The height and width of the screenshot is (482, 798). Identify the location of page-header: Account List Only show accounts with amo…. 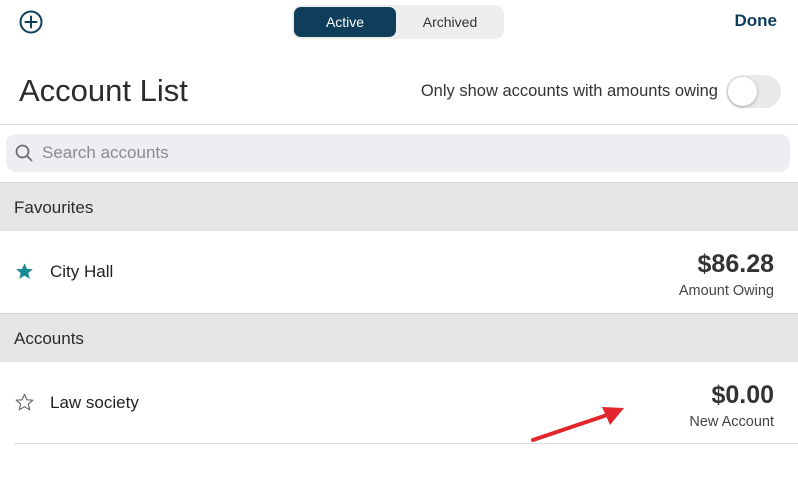
(399, 91).